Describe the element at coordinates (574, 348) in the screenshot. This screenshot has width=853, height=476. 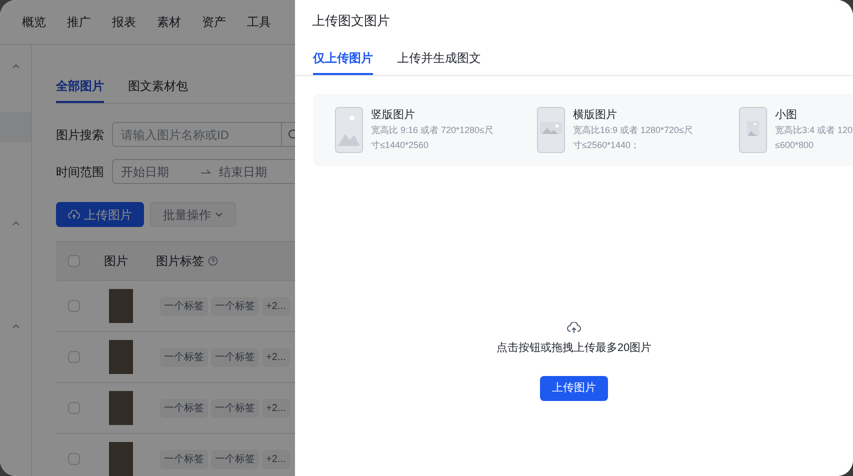
I see `upload-hint: 点击按钮或拖拽上传最多20图片` at that location.